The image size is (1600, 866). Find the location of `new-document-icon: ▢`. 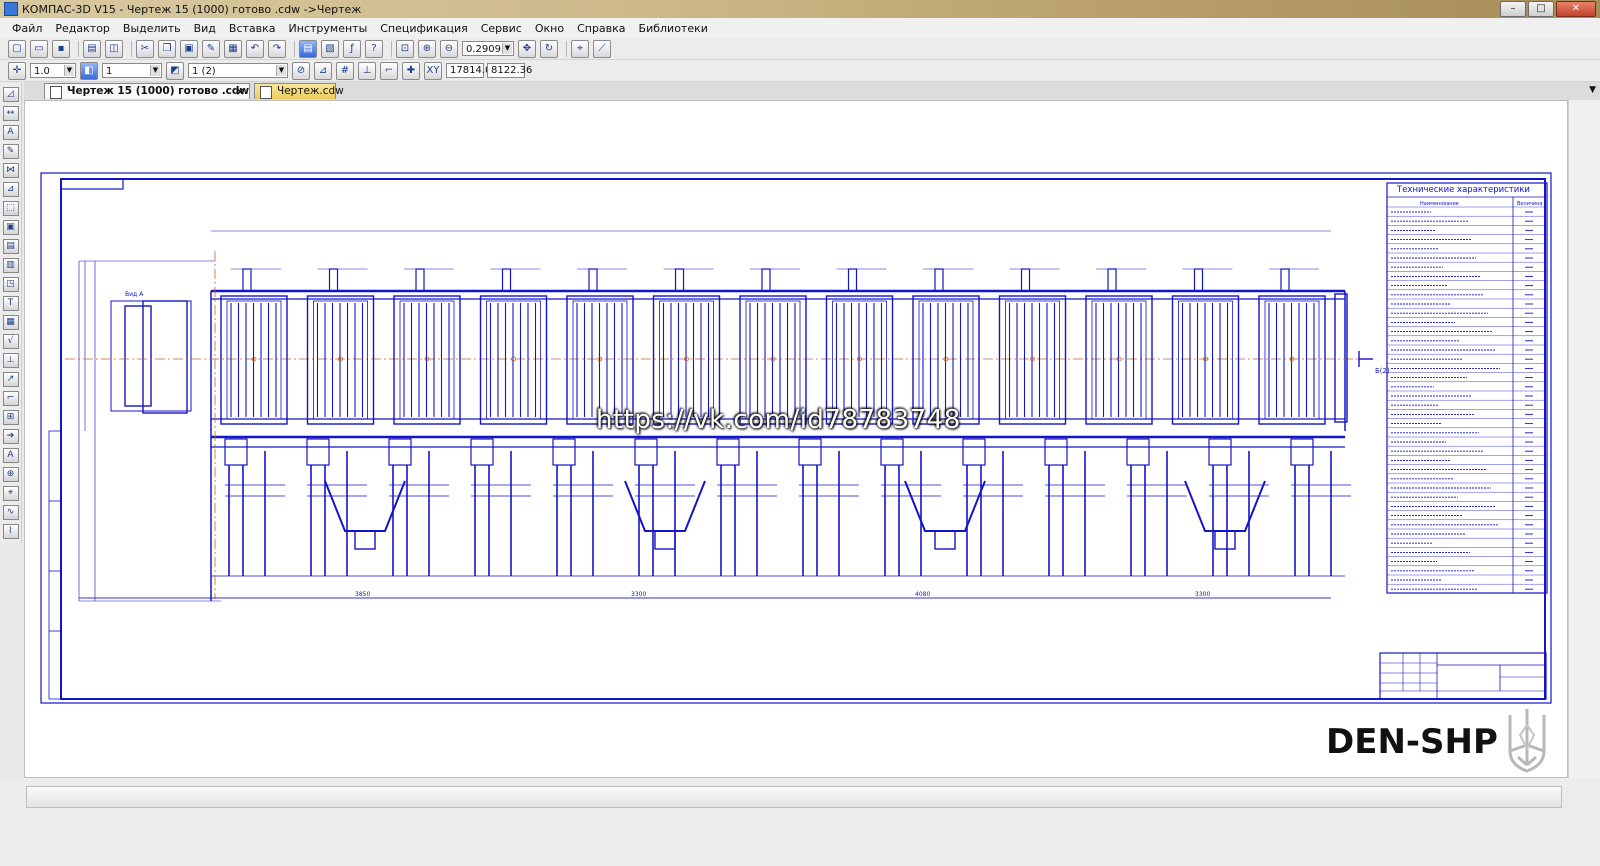

new-document-icon: ▢ is located at coordinates (17, 48).